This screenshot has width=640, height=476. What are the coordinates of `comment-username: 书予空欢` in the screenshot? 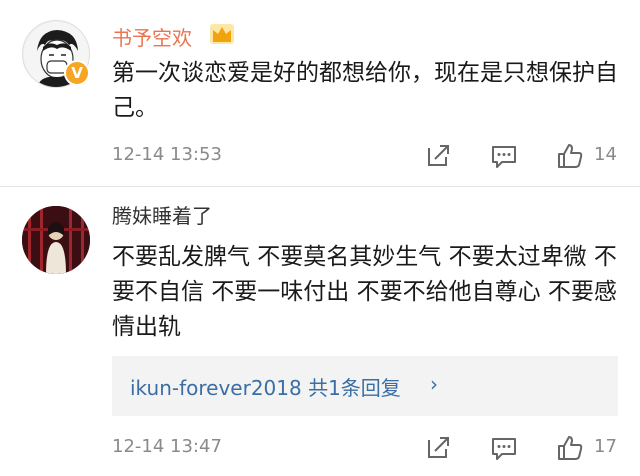 It's located at (152, 36).